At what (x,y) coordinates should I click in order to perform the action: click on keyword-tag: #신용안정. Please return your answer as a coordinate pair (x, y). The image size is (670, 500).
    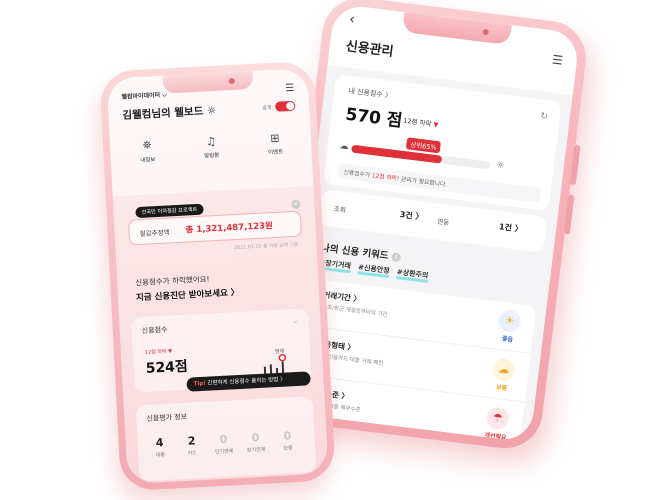
    Looking at the image, I should click on (374, 271).